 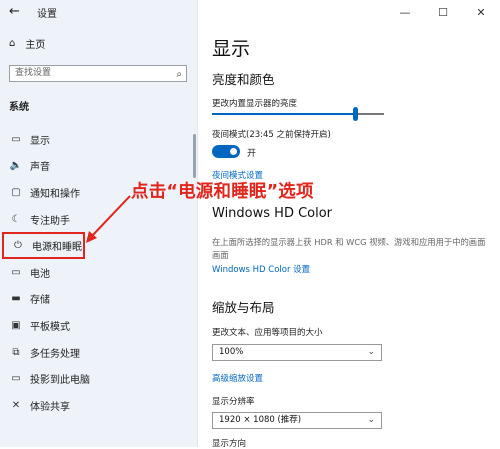 What do you see at coordinates (55, 194) in the screenshot?
I see `sidebar-item-label: 通知和操作` at bounding box center [55, 194].